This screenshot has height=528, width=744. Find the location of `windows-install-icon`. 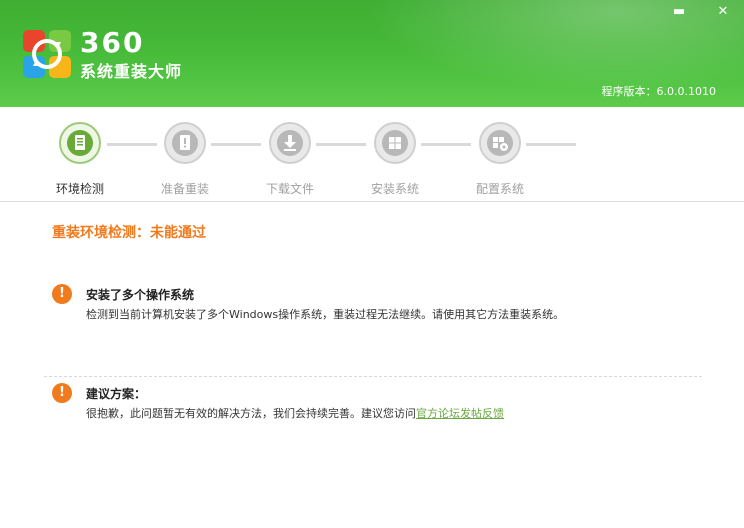

windows-install-icon is located at coordinates (395, 143).